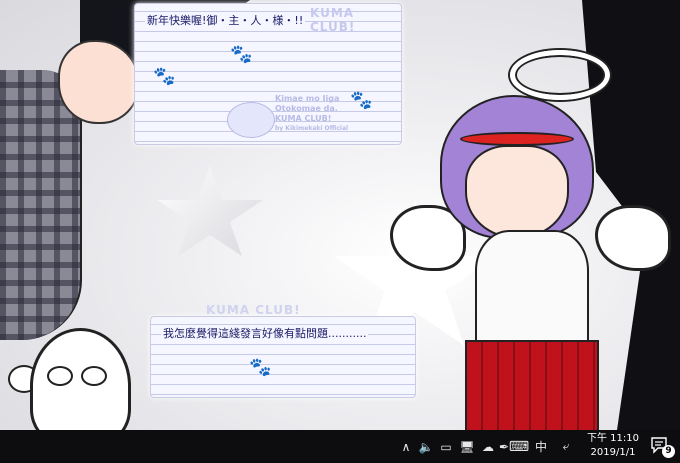 The height and width of the screenshot is (463, 680). I want to click on wallpaper-hand, so click(99, 82).